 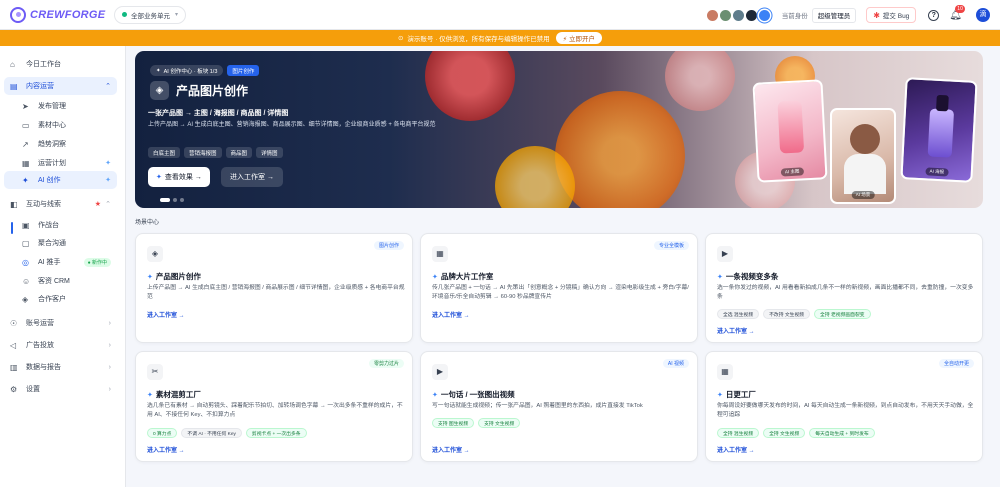 I want to click on open-account-button: ⚡ 立即开户, so click(x=579, y=38).